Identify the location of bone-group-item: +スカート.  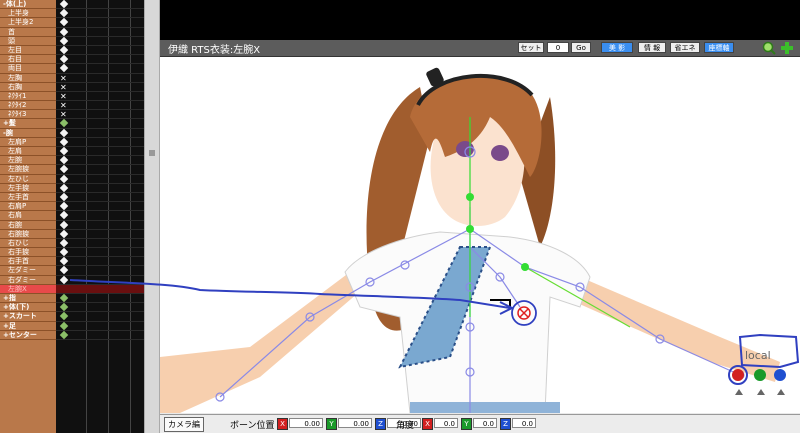
(28, 317).